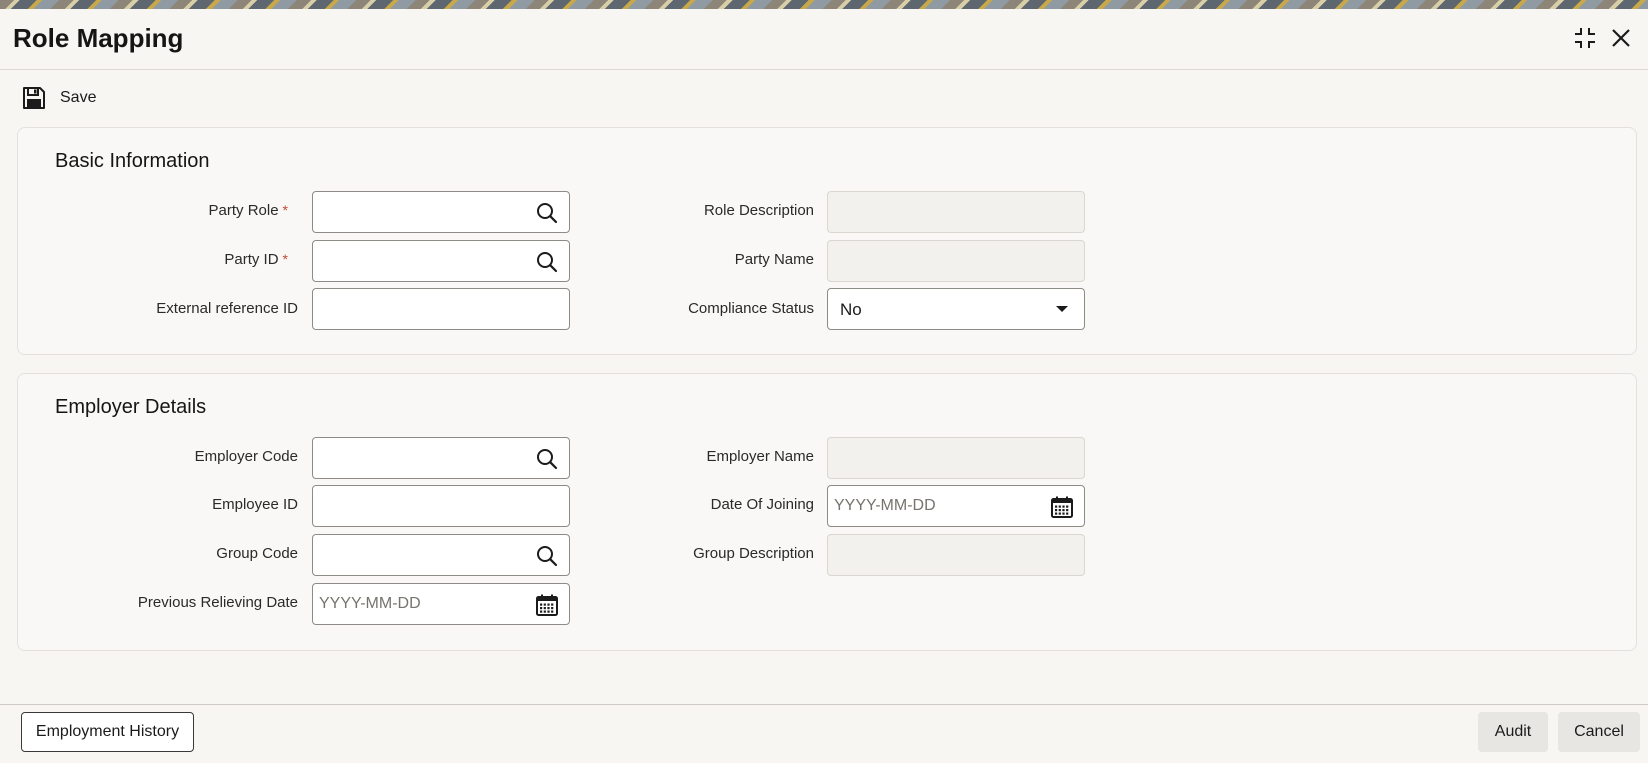  Describe the element at coordinates (246, 456) in the screenshot. I see `employer-code-label: Employer Code` at that location.